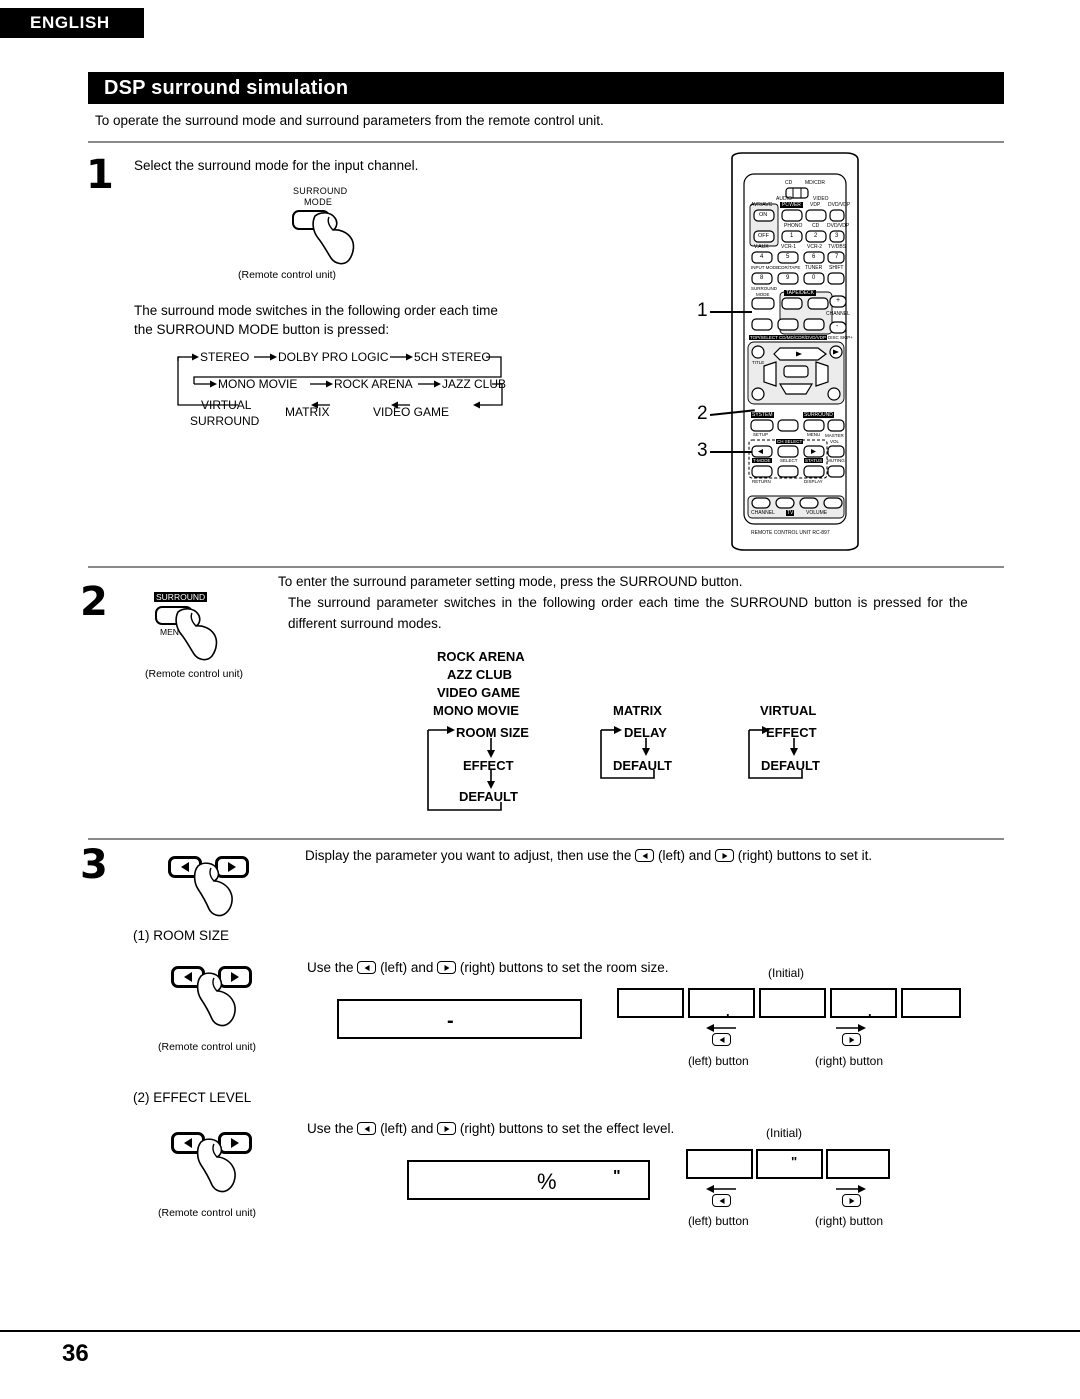 Image resolution: width=1080 pixels, height=1399 pixels. Describe the element at coordinates (814, 257) in the screenshot. I see `remote-key-6: 6` at that location.